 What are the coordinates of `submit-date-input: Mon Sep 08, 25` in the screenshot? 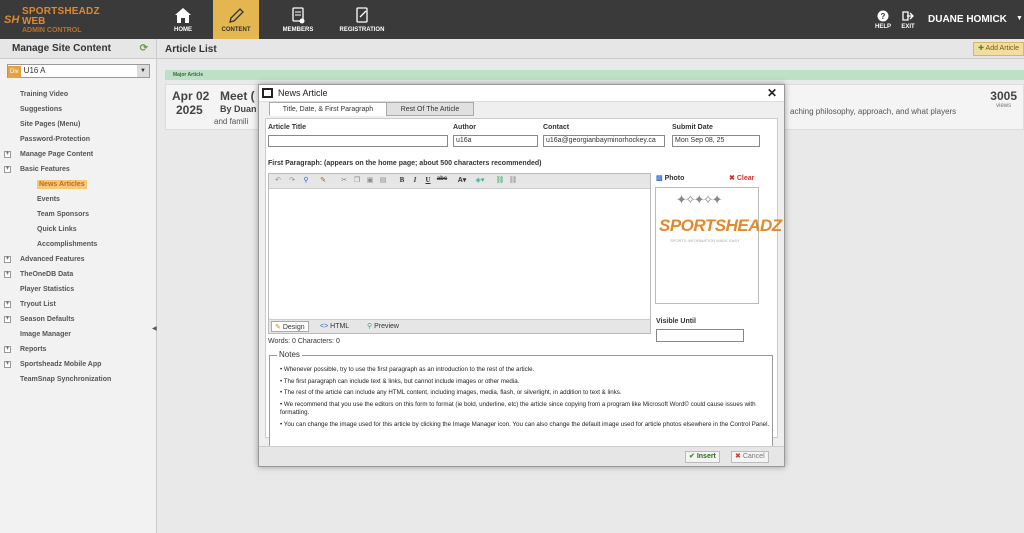 It's located at (716, 141).